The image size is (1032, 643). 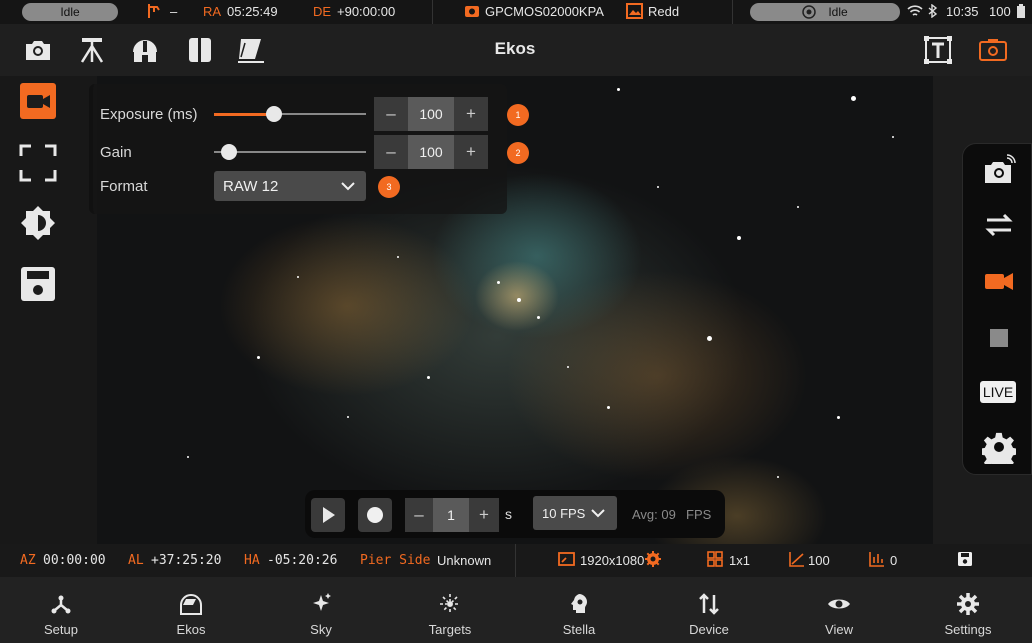 I want to click on save-settings-icon, so click(x=965, y=560).